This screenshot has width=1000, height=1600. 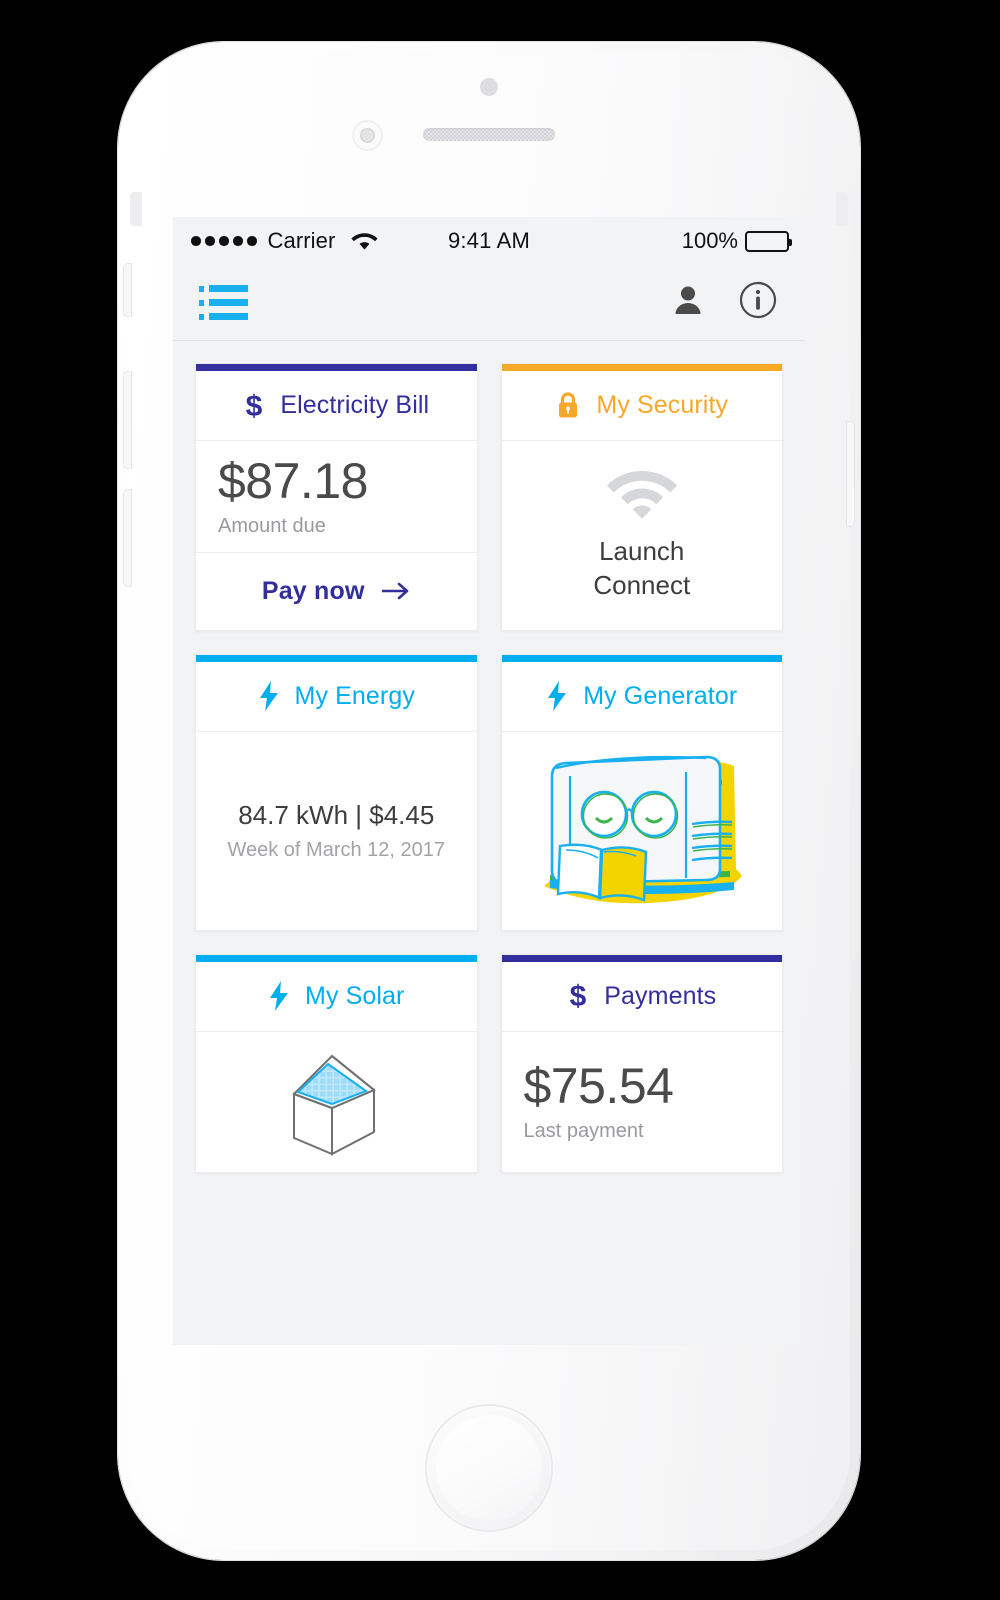 I want to click on battery-full-icon, so click(x=768, y=241).